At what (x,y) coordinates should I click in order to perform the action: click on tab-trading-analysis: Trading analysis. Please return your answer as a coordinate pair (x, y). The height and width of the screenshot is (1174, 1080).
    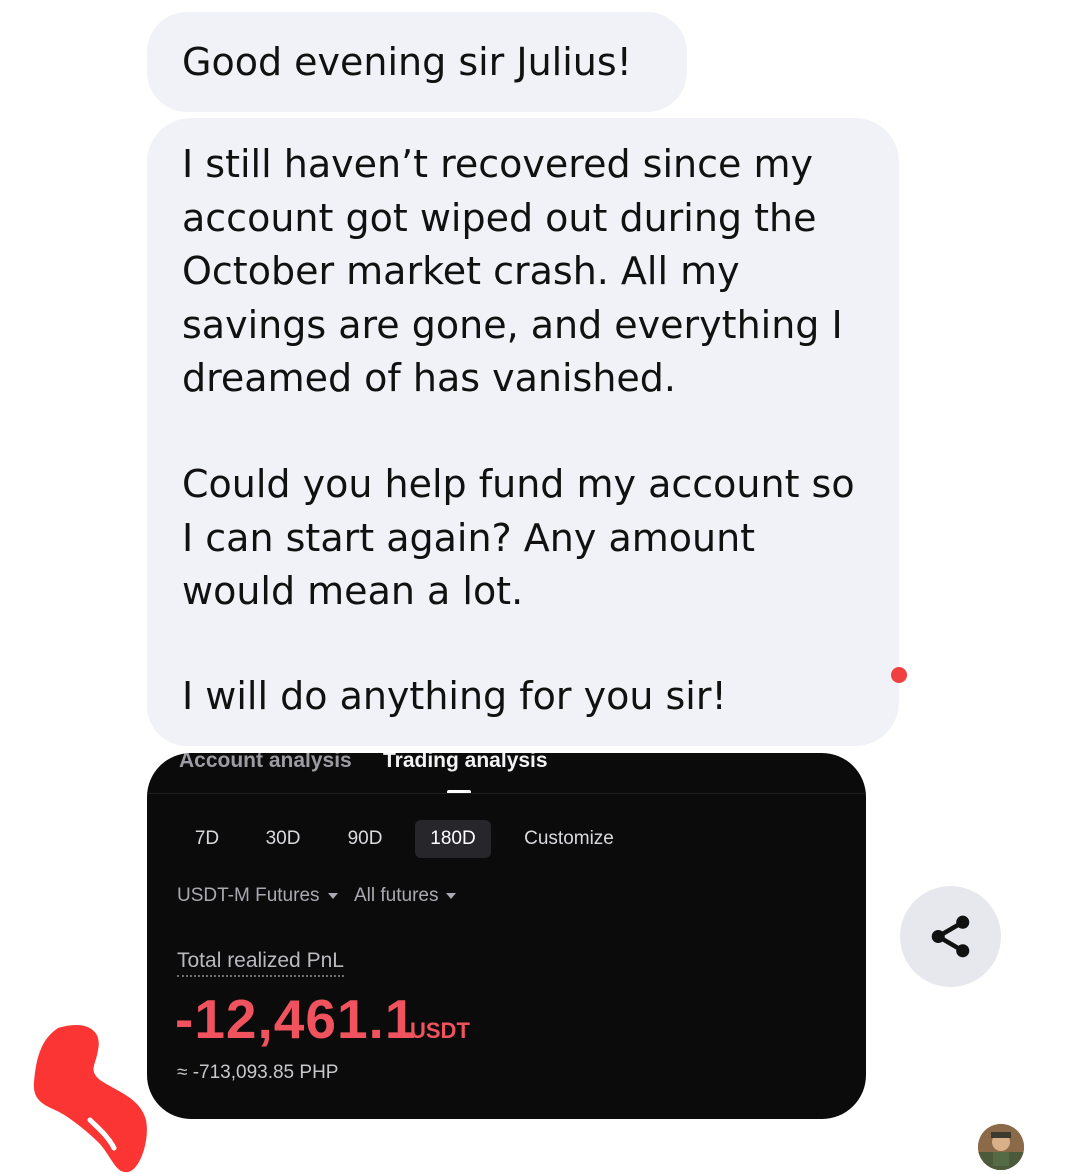
    Looking at the image, I should click on (465, 762).